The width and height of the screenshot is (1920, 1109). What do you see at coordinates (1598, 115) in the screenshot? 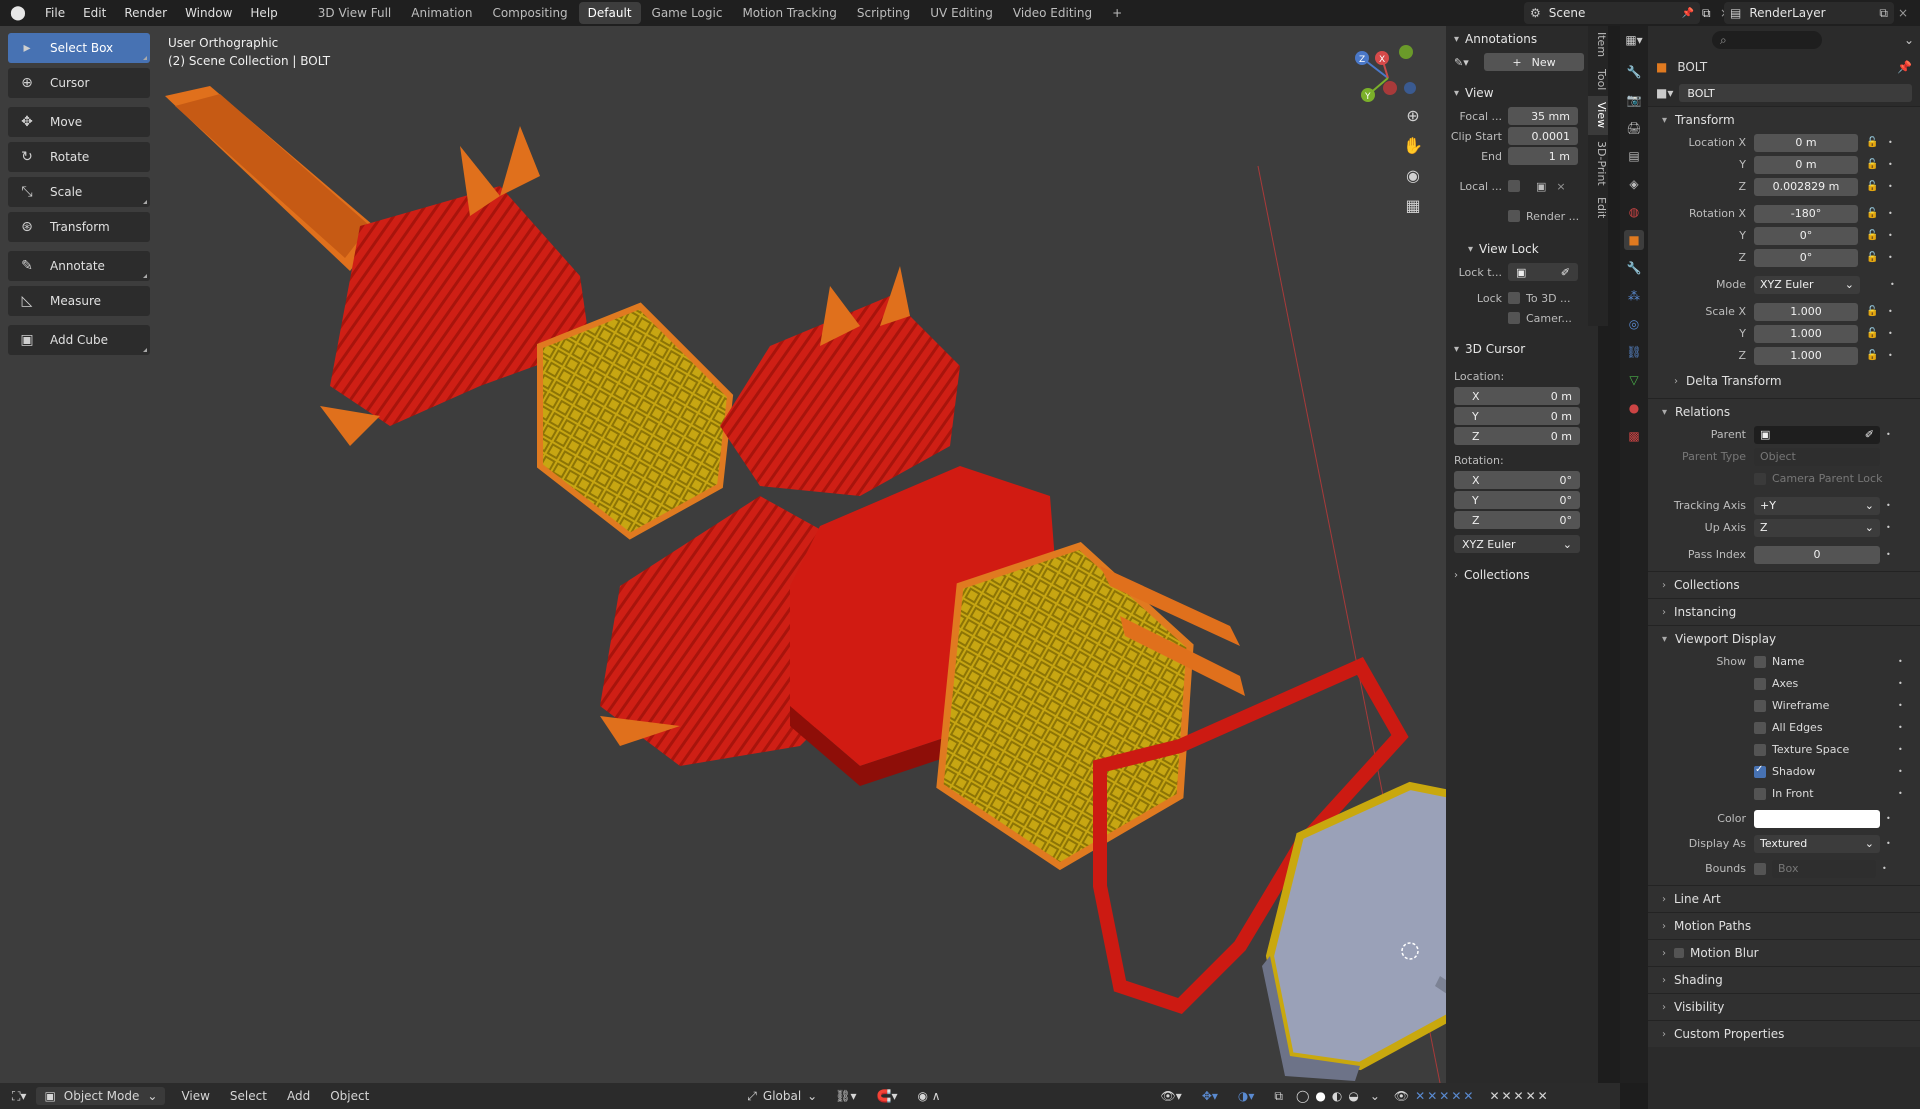
I see `tab-view: View` at bounding box center [1598, 115].